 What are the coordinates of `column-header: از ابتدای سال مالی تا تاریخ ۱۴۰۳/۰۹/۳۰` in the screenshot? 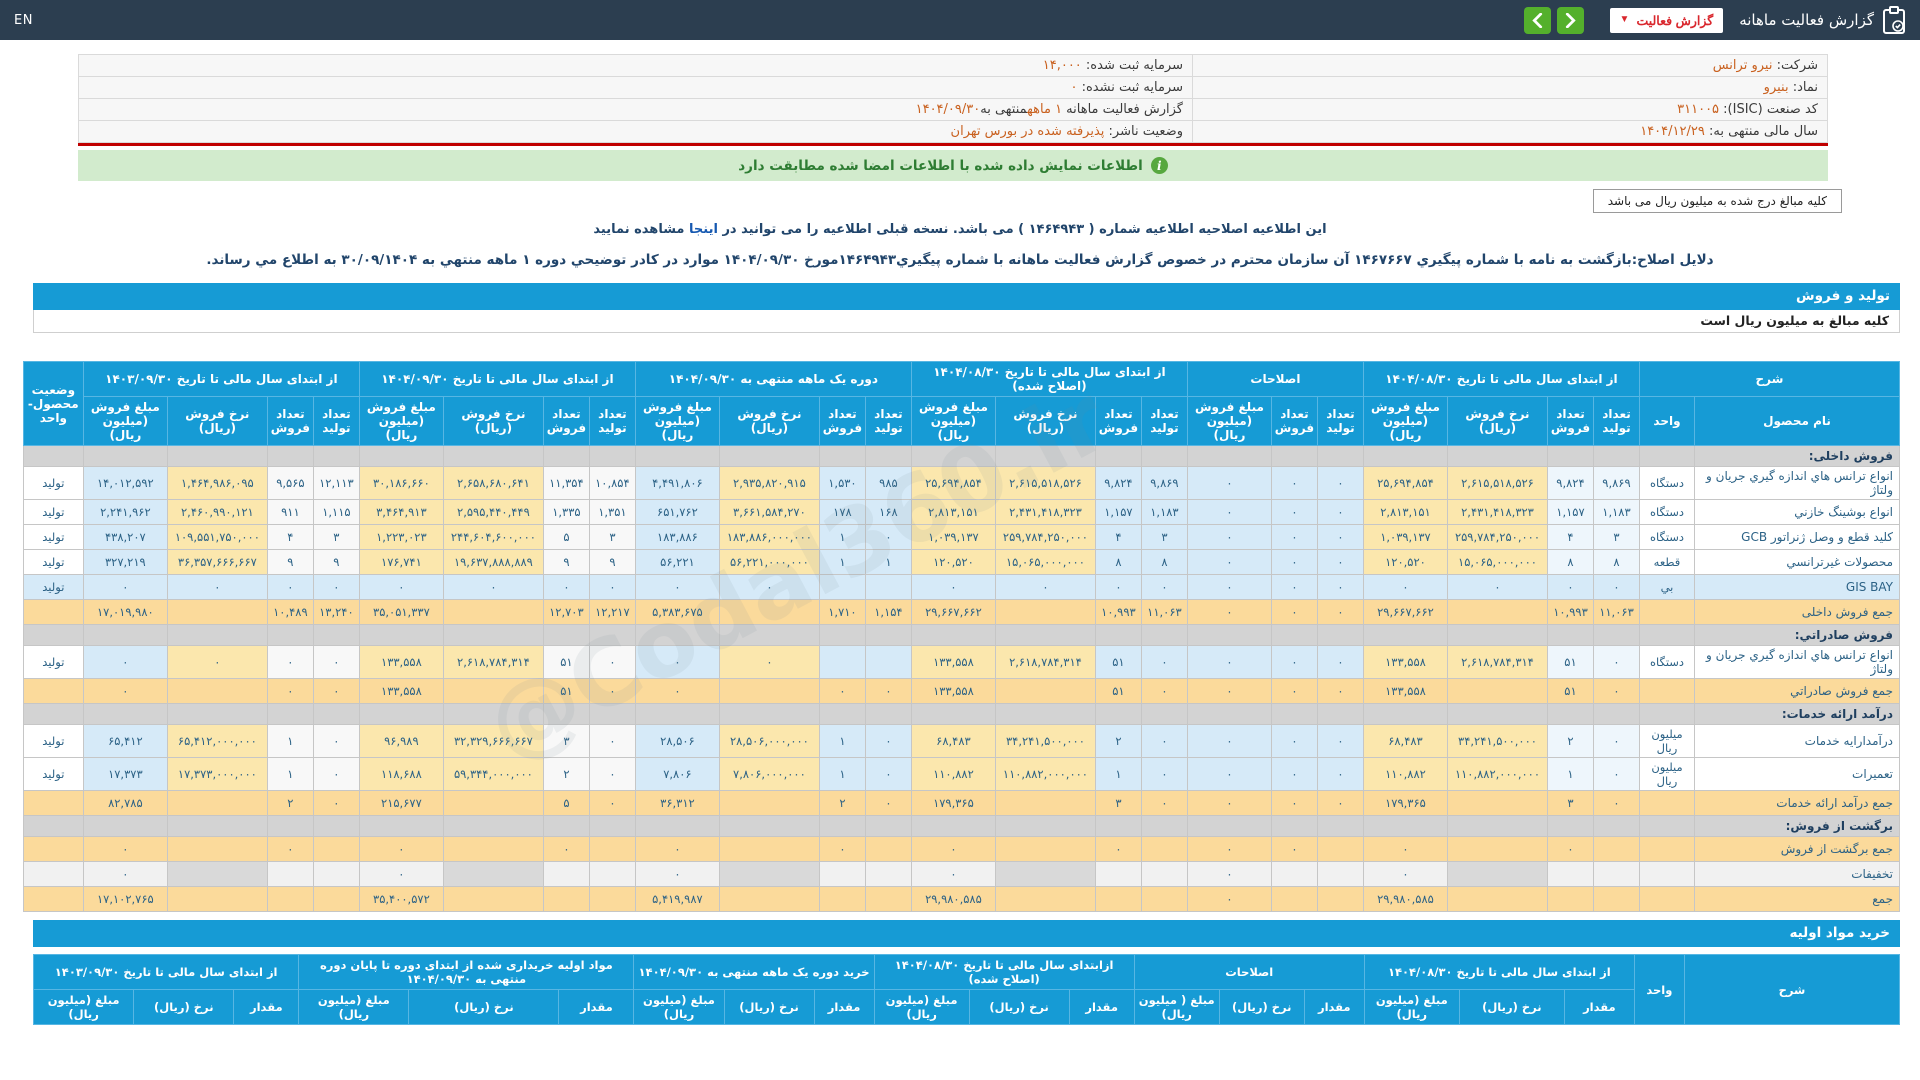 It's located at (166, 972).